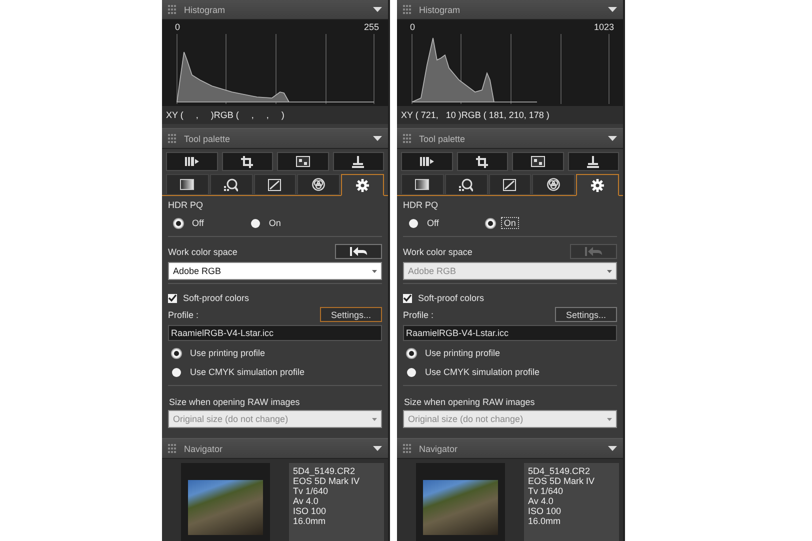 The image size is (812, 541). What do you see at coordinates (371, 27) in the screenshot?
I see `axis-label: 255` at bounding box center [371, 27].